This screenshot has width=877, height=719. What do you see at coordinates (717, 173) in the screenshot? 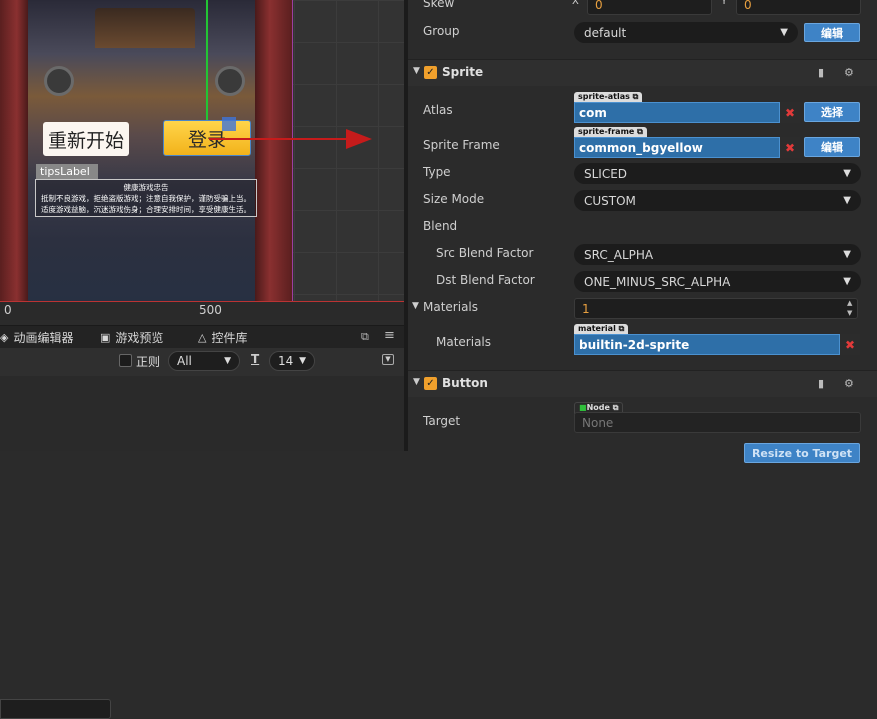
I see `type-select: SLICED ▼` at bounding box center [717, 173].